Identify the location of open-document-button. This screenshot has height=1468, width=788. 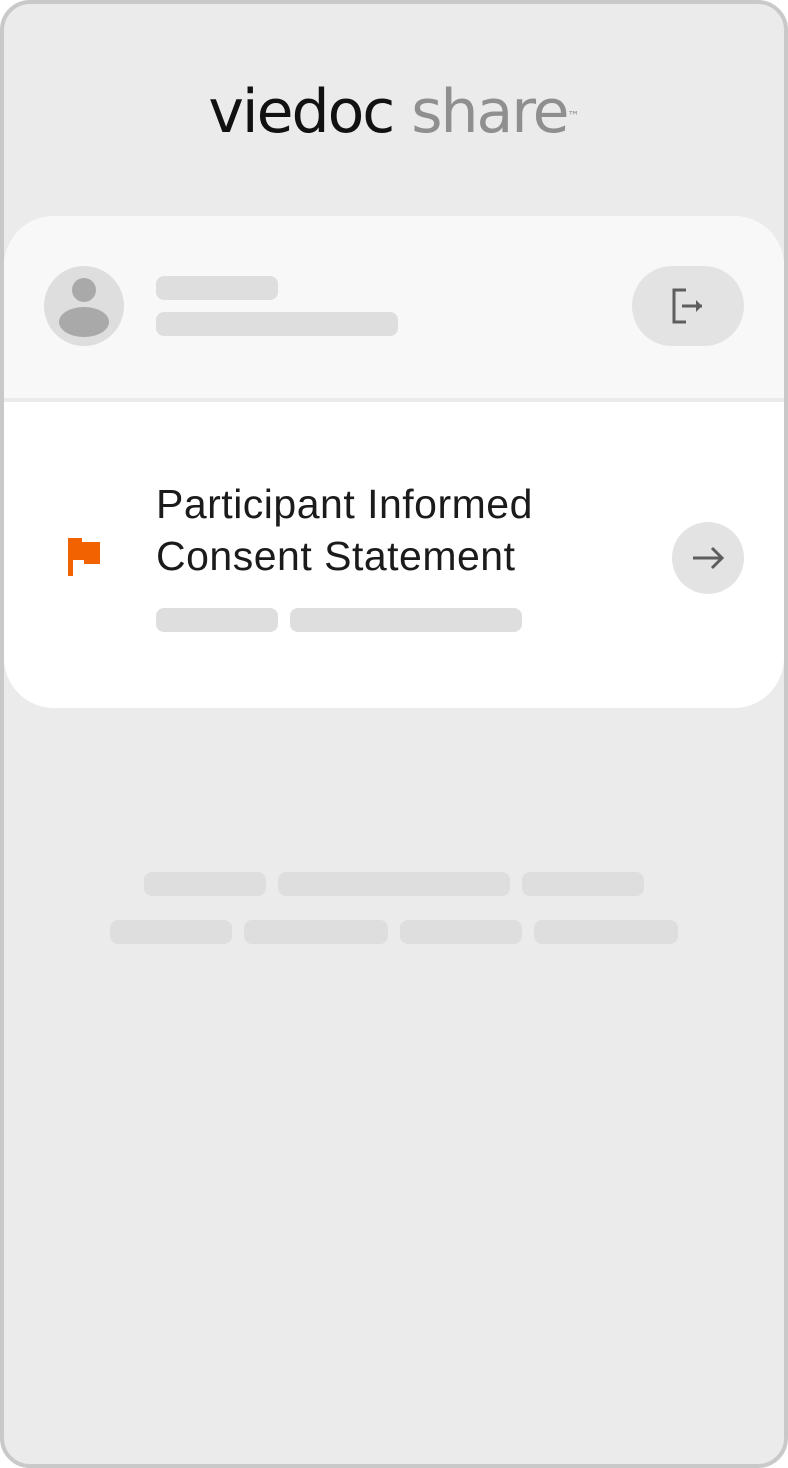
(708, 558).